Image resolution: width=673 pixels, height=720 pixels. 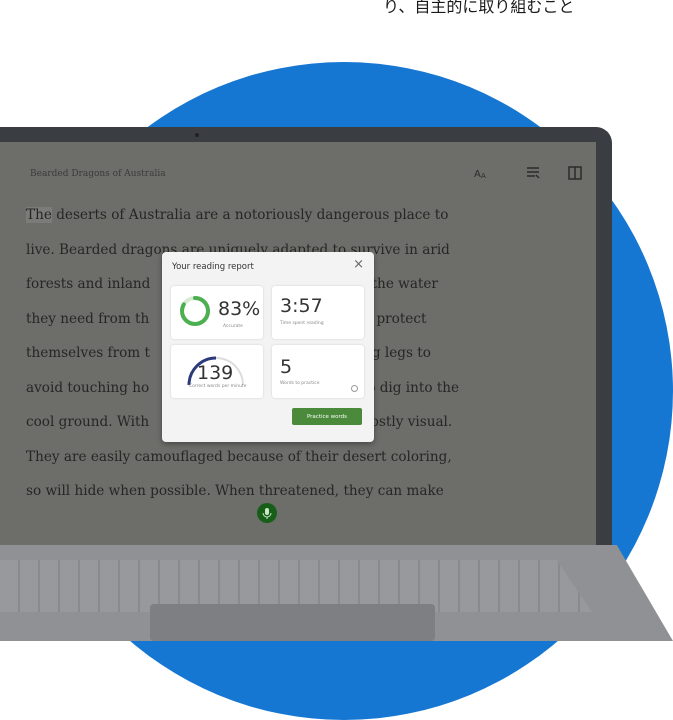 I want to click on wpm-card: 139 Correct words per minute, so click(x=217, y=371).